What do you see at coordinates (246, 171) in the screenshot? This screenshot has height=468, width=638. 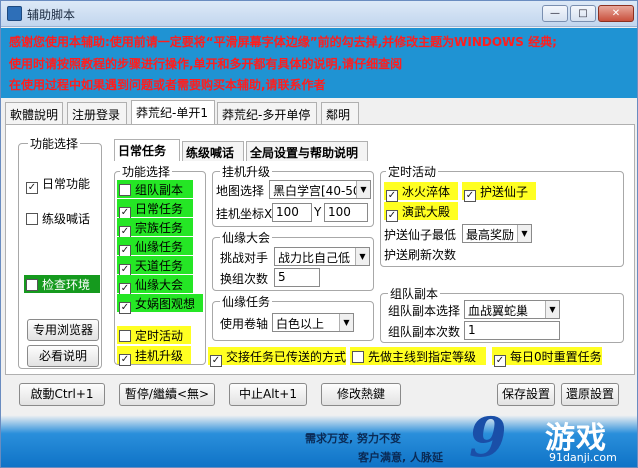 I see `hangup-group-label: 挂机升级` at bounding box center [246, 171].